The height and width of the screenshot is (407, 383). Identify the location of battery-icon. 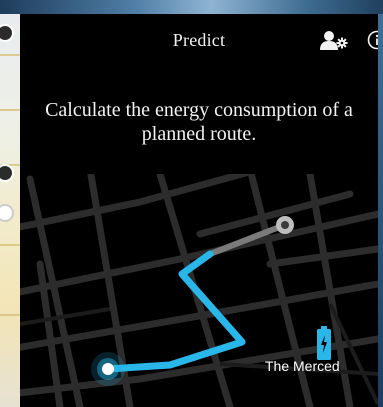
(324, 343).